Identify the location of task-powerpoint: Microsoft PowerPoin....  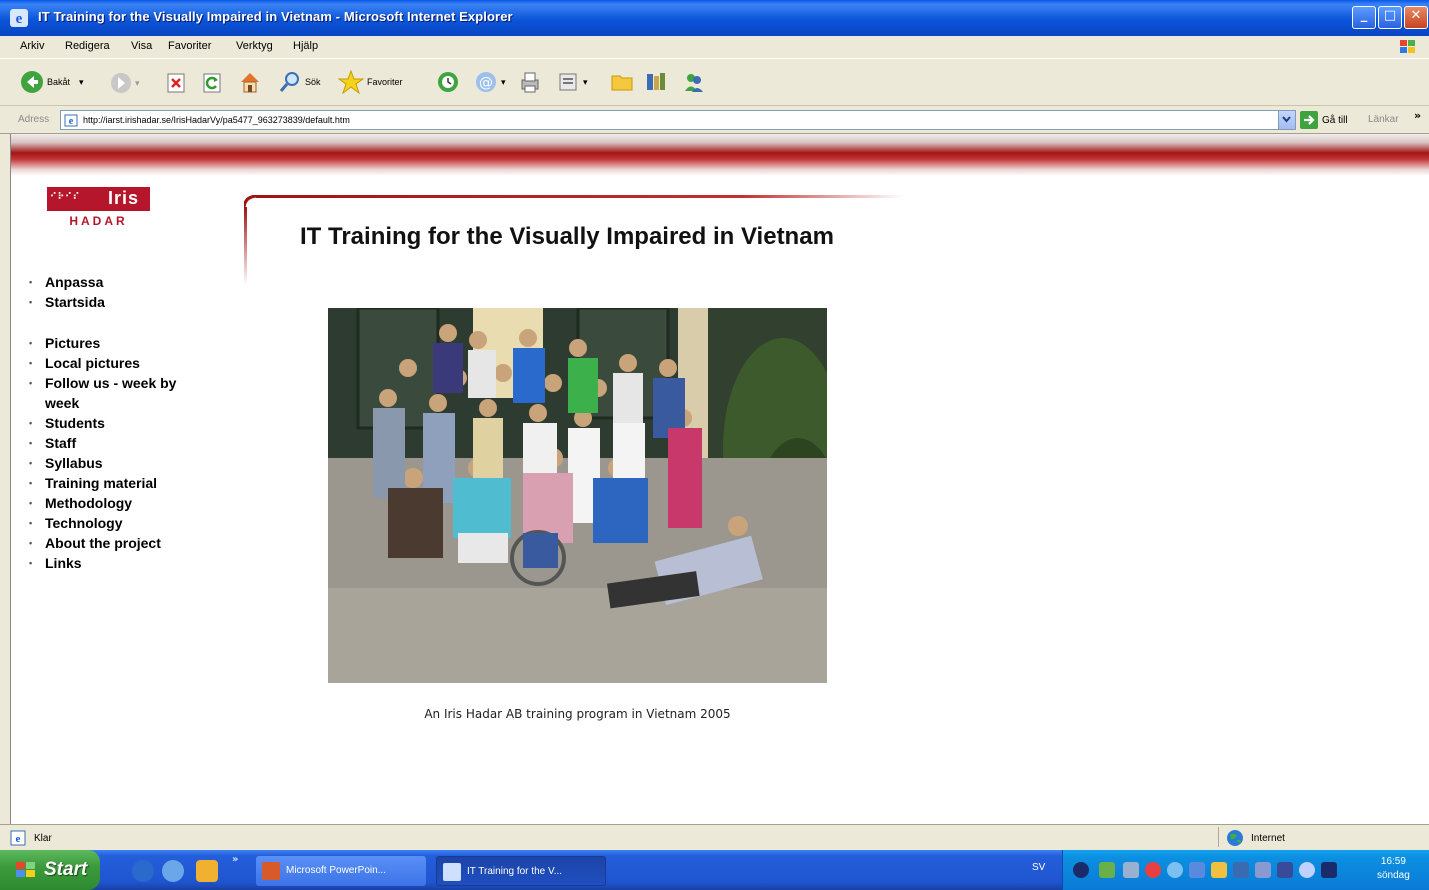
(341, 871).